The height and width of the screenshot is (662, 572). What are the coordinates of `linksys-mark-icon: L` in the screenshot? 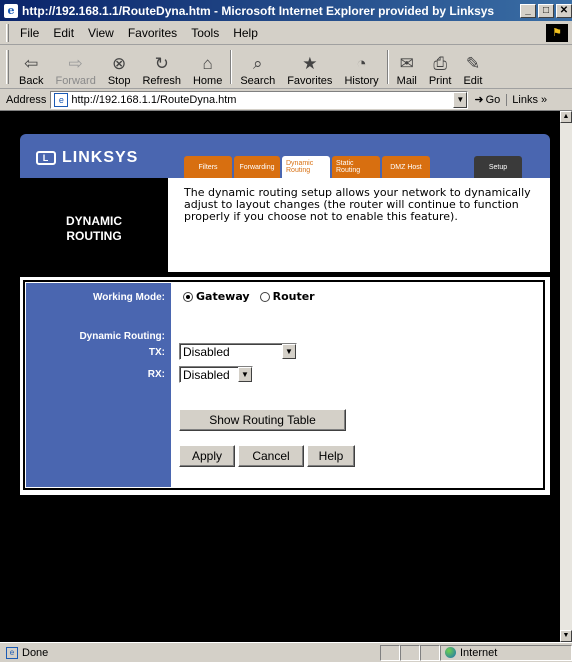 It's located at (46, 158).